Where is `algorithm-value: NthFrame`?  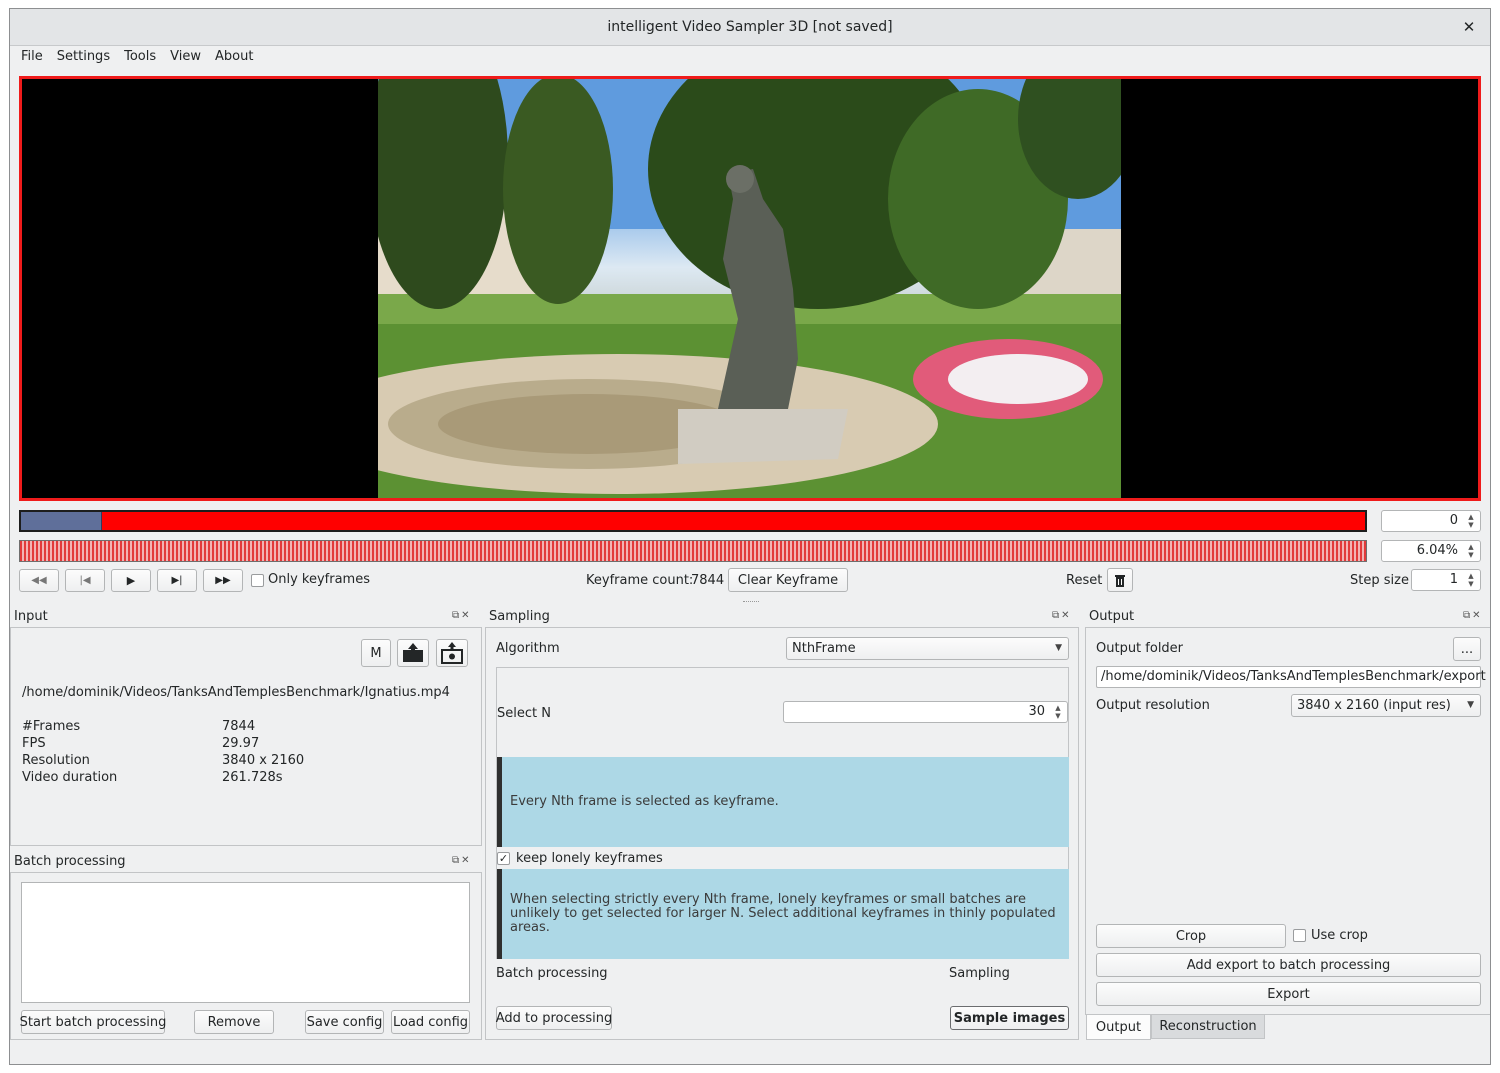
algorithm-value: NthFrame is located at coordinates (824, 648).